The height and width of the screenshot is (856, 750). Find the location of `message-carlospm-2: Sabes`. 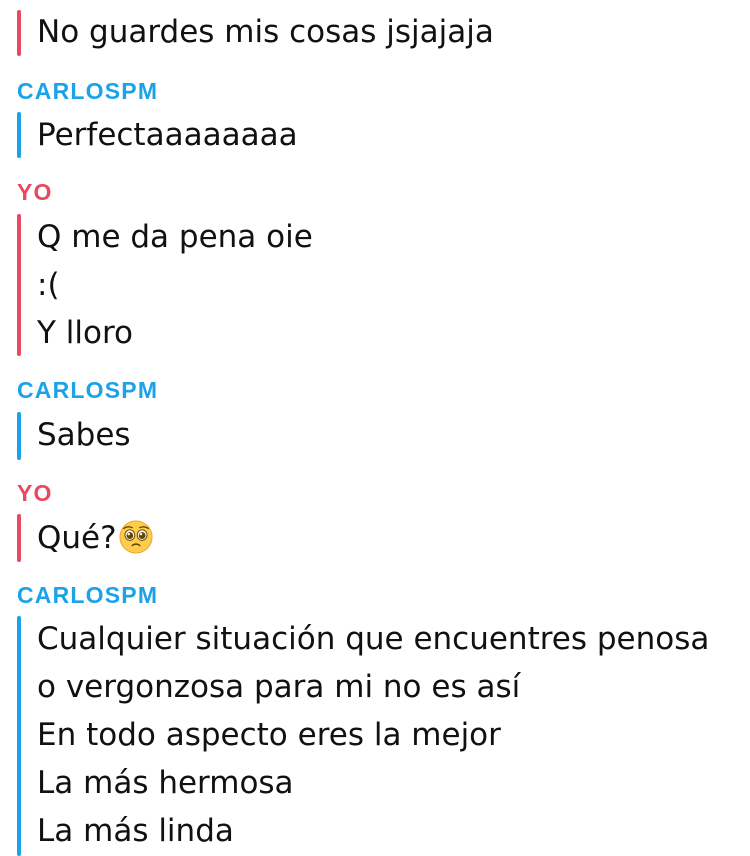

message-carlospm-2: Sabes is located at coordinates (377, 436).